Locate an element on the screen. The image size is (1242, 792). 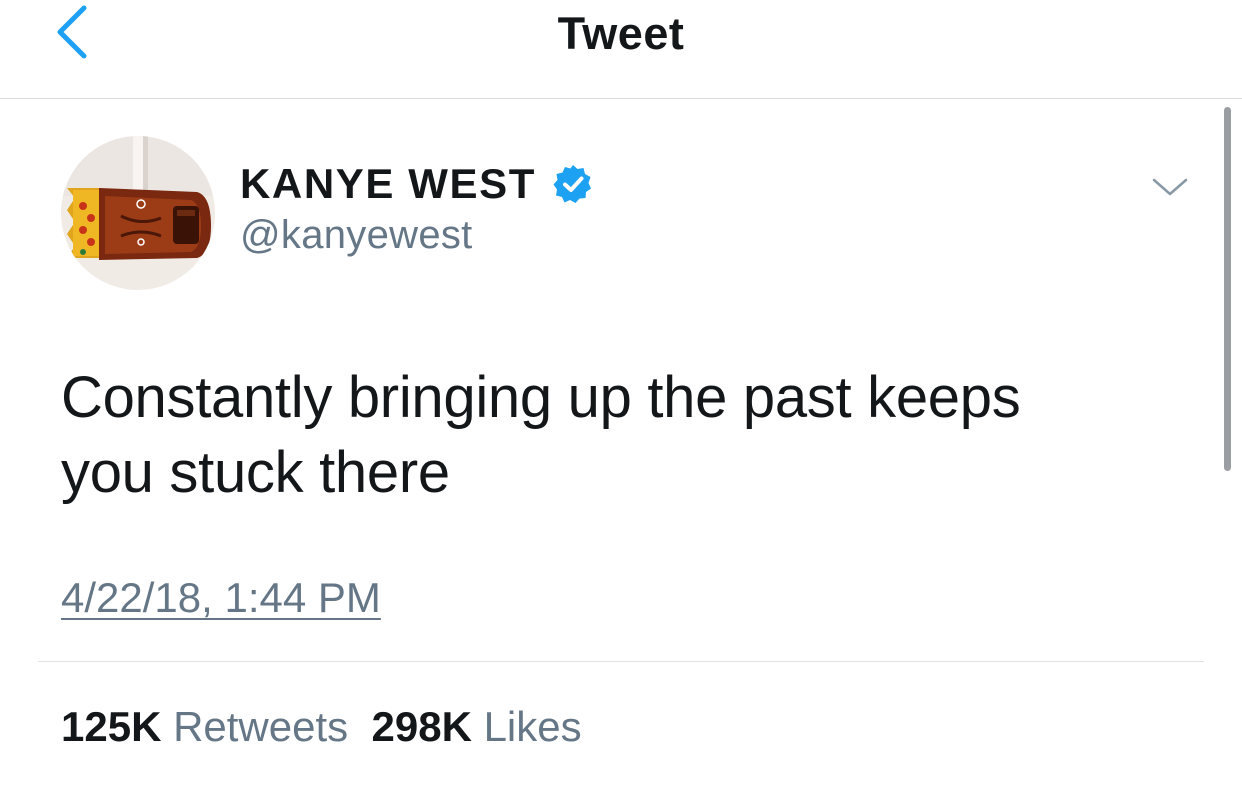
tweet-menu-button is located at coordinates (1170, 187).